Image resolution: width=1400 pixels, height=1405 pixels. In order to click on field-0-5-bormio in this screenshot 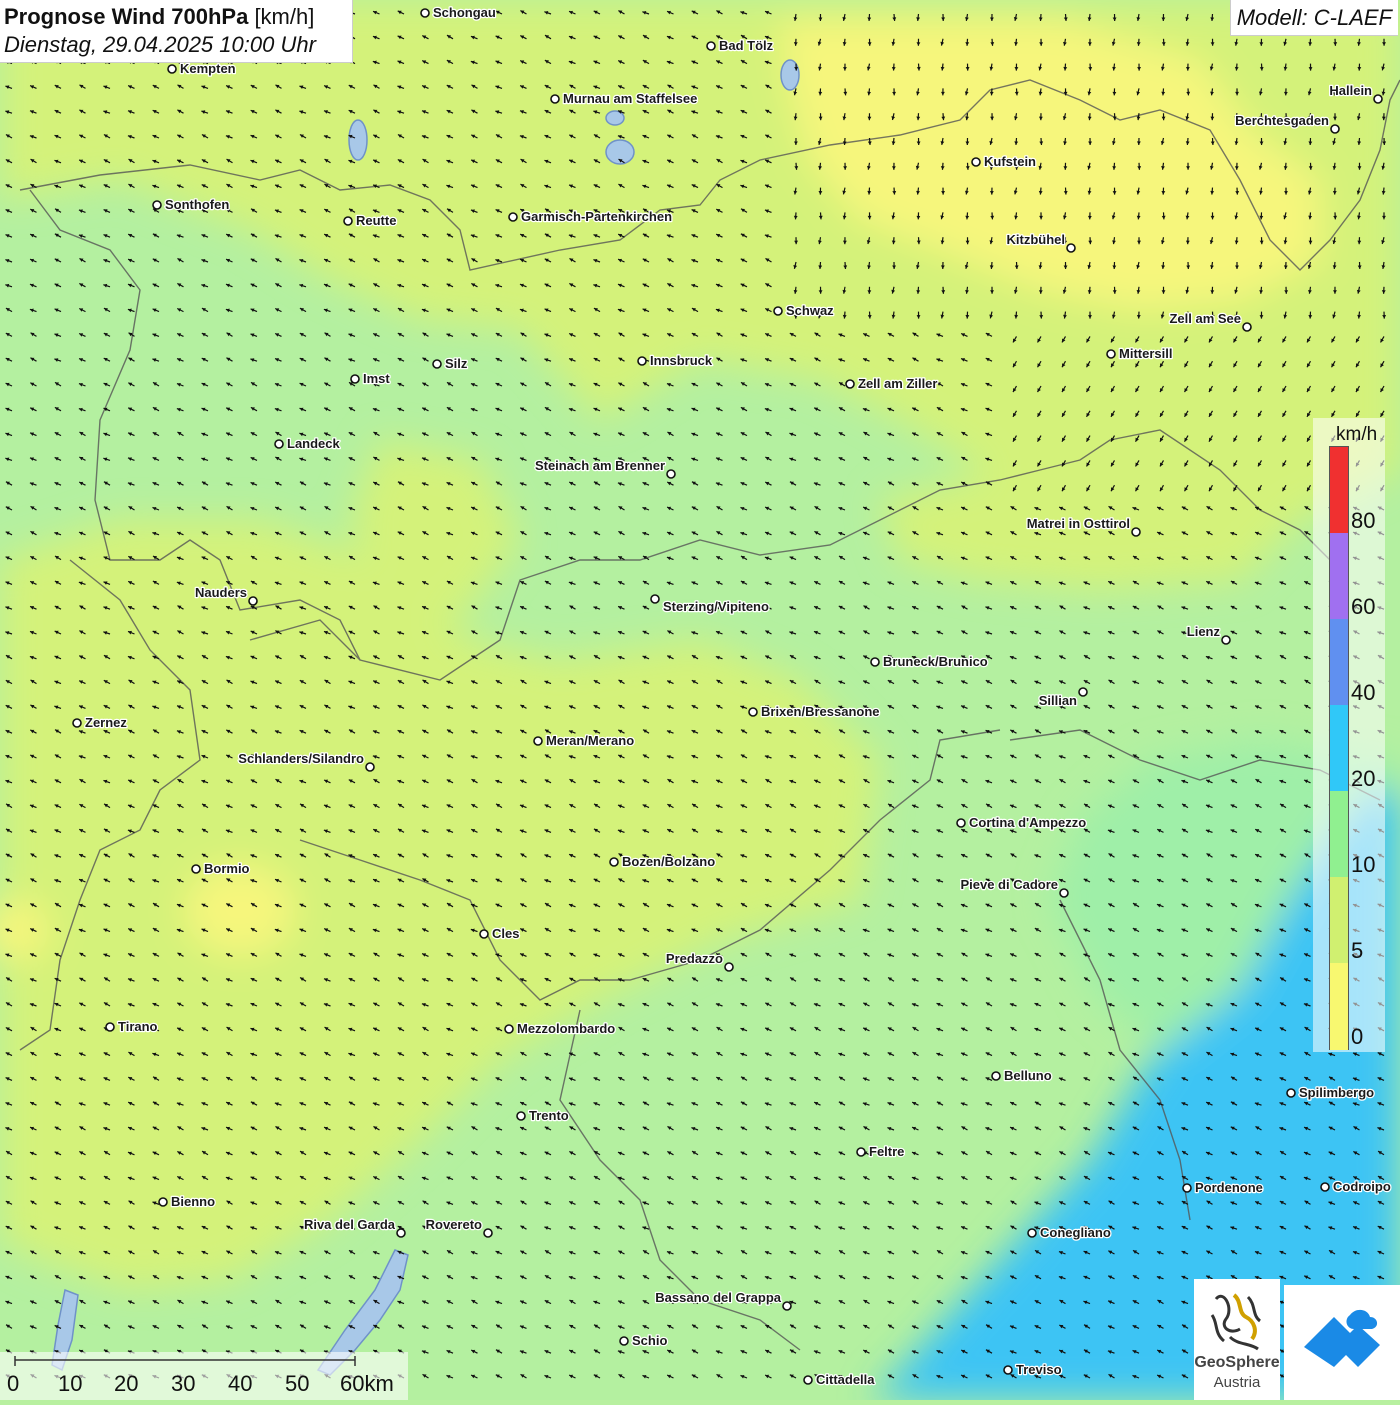, I will do `click(240, 910)`.